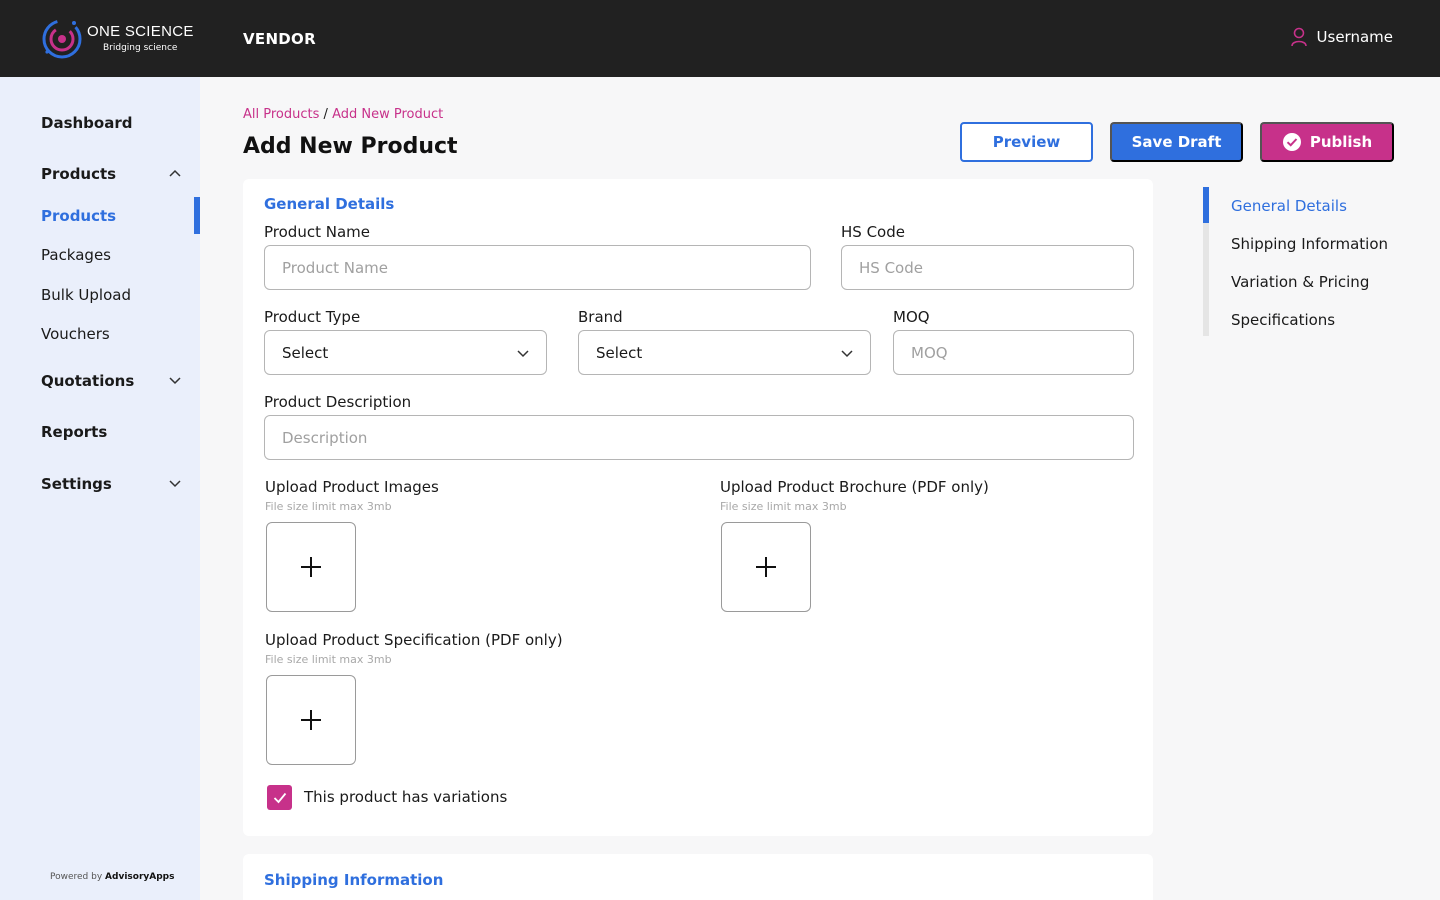 Image resolution: width=1440 pixels, height=900 pixels. I want to click on upload-brochure-label: Upload Product Brochure (PDF only), so click(854, 487).